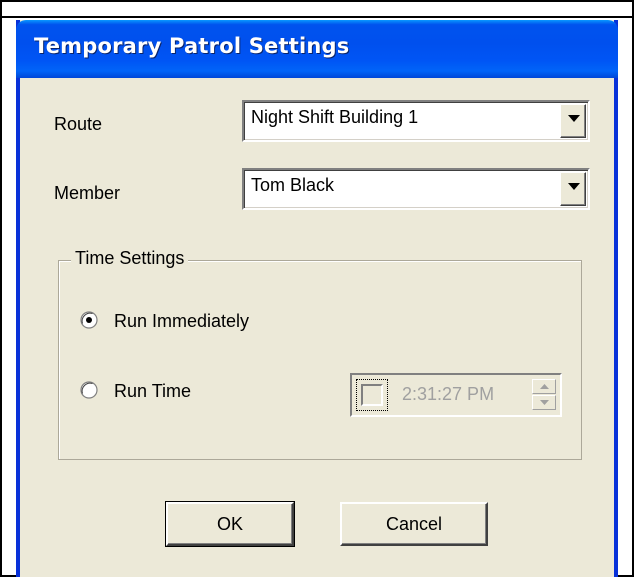 The width and height of the screenshot is (634, 577). I want to click on radio-run-immediately, so click(89, 320).